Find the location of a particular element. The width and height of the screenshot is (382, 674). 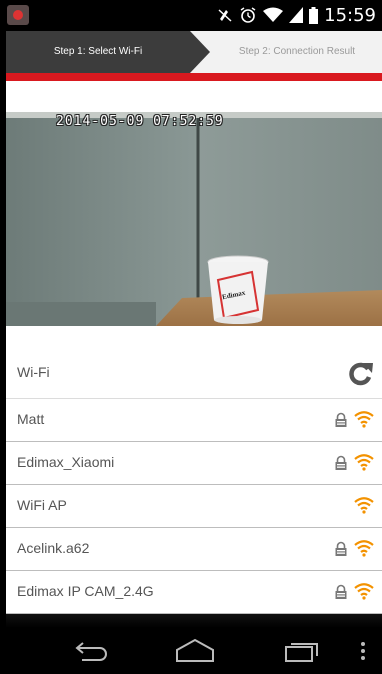

wifi-ssid: Matt is located at coordinates (31, 419).